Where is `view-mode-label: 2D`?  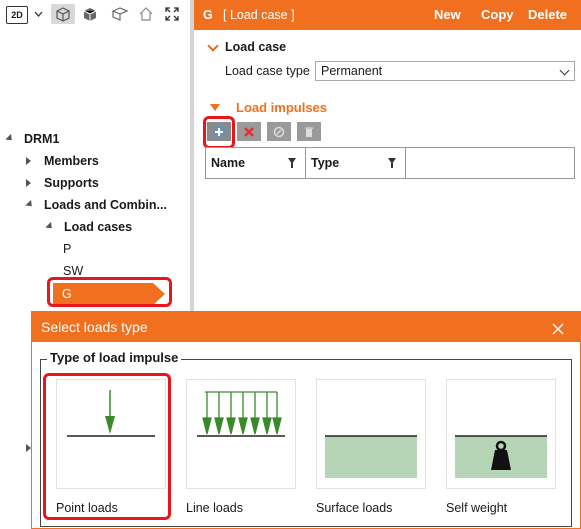 view-mode-label: 2D is located at coordinates (17, 15).